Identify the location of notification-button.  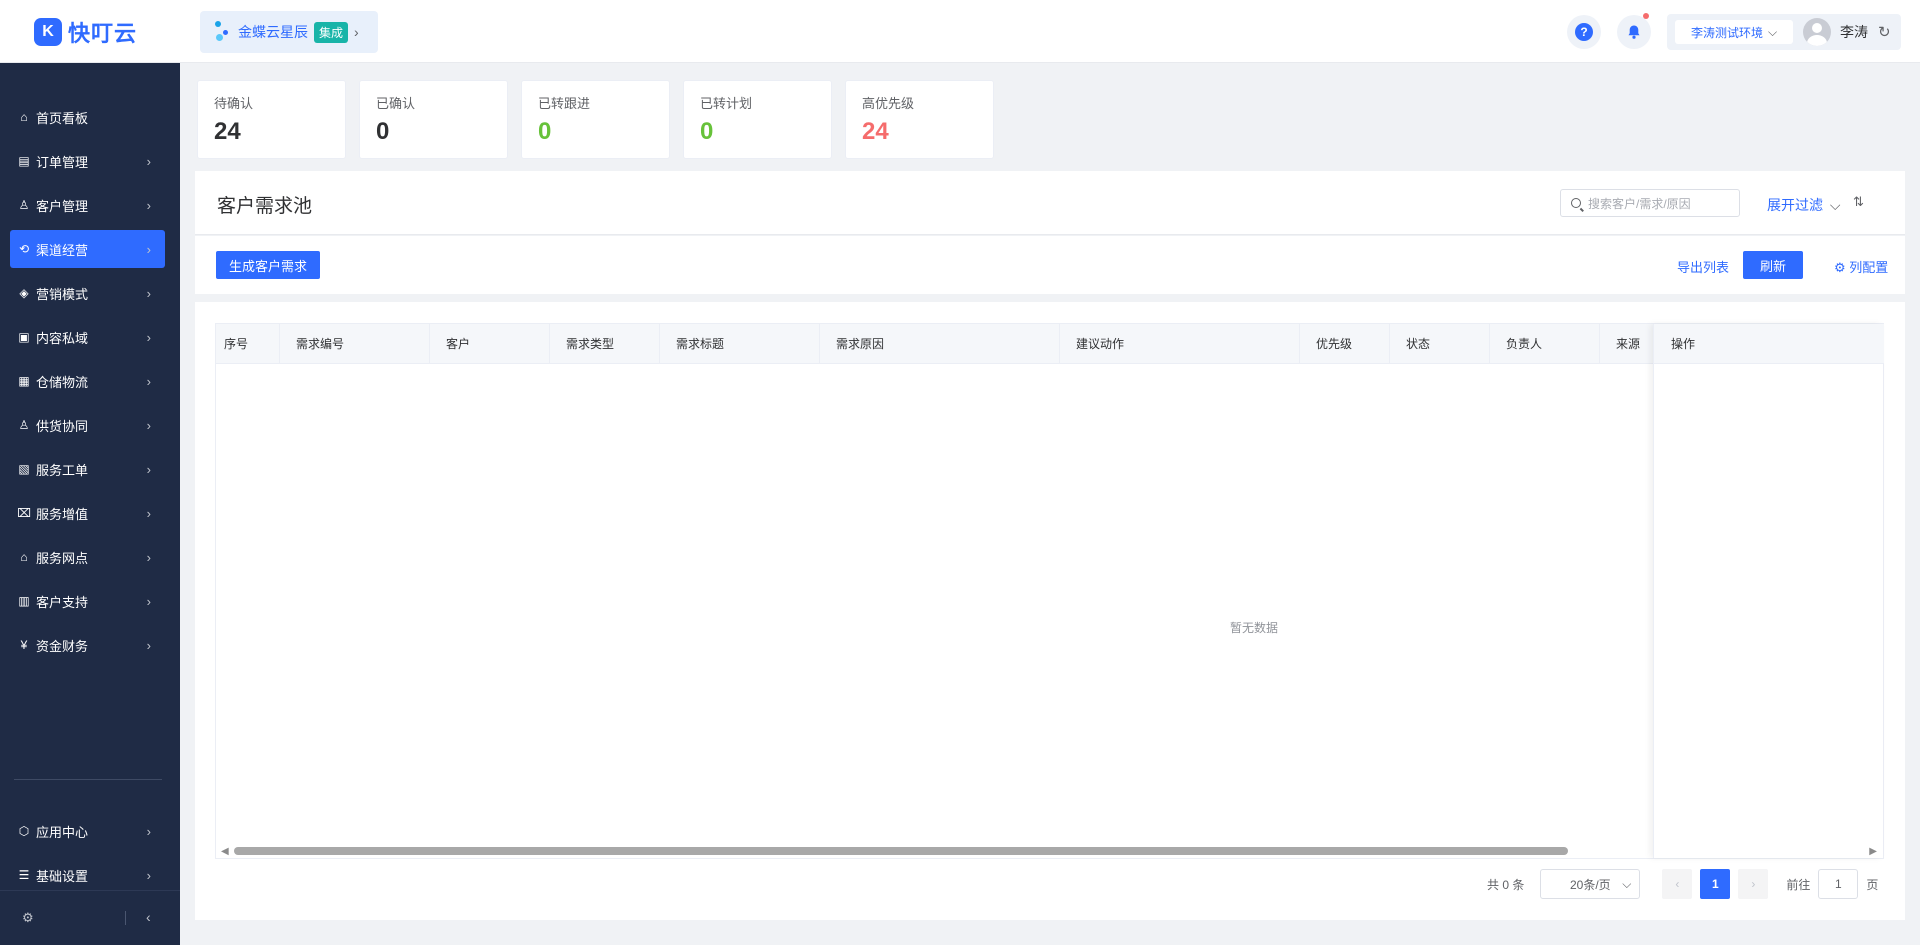
(1634, 31).